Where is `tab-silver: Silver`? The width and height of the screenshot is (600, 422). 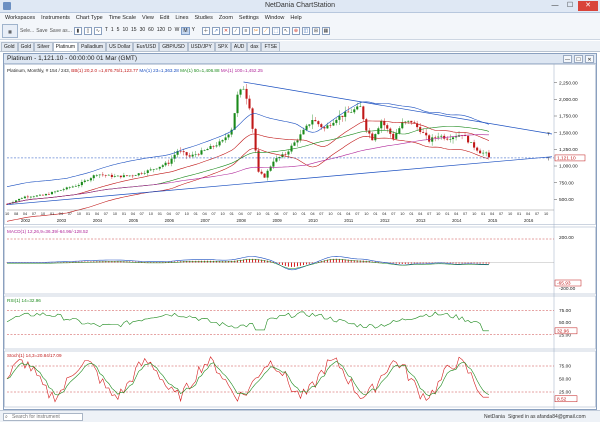
tab-silver: Silver is located at coordinates (43, 46).